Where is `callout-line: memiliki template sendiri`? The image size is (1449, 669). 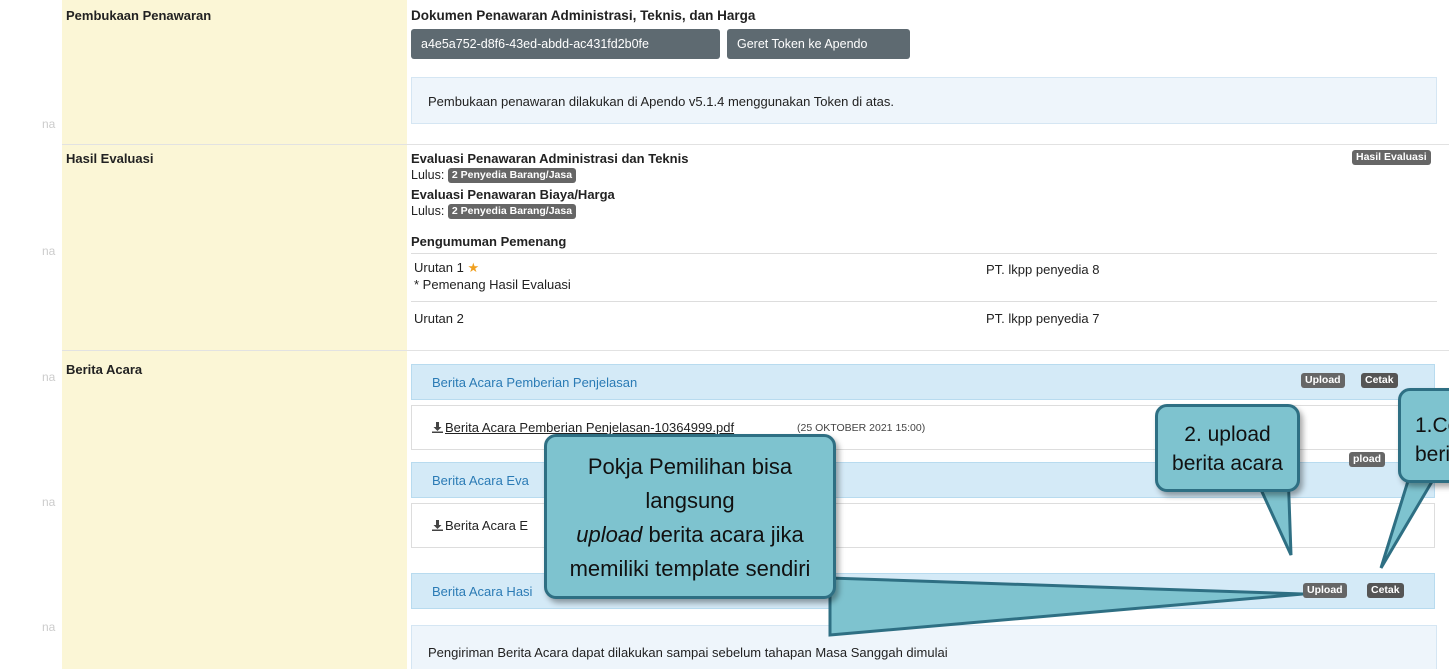
callout-line: memiliki template sendiri is located at coordinates (690, 568).